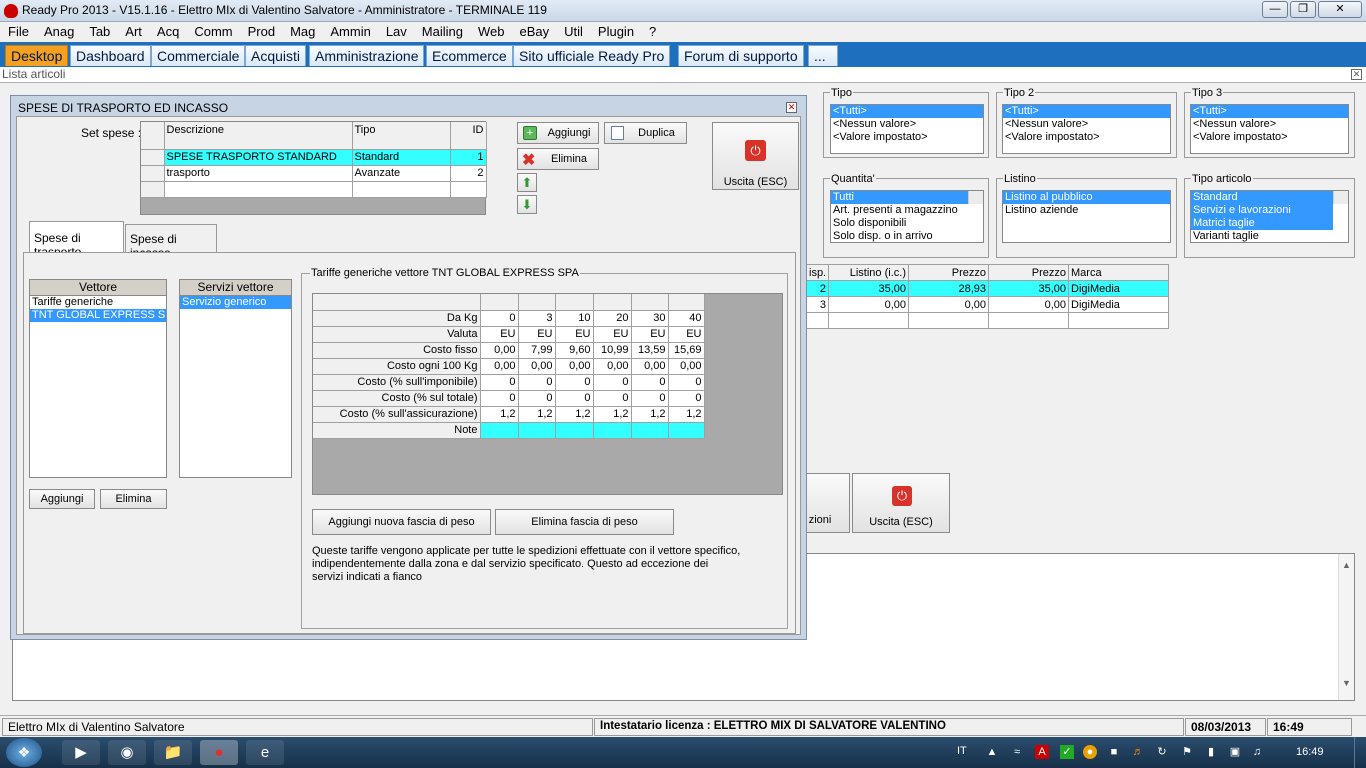 This screenshot has width=1366, height=768. I want to click on table-row: Valuta EU EU EU EU EU EU, so click(509, 334).